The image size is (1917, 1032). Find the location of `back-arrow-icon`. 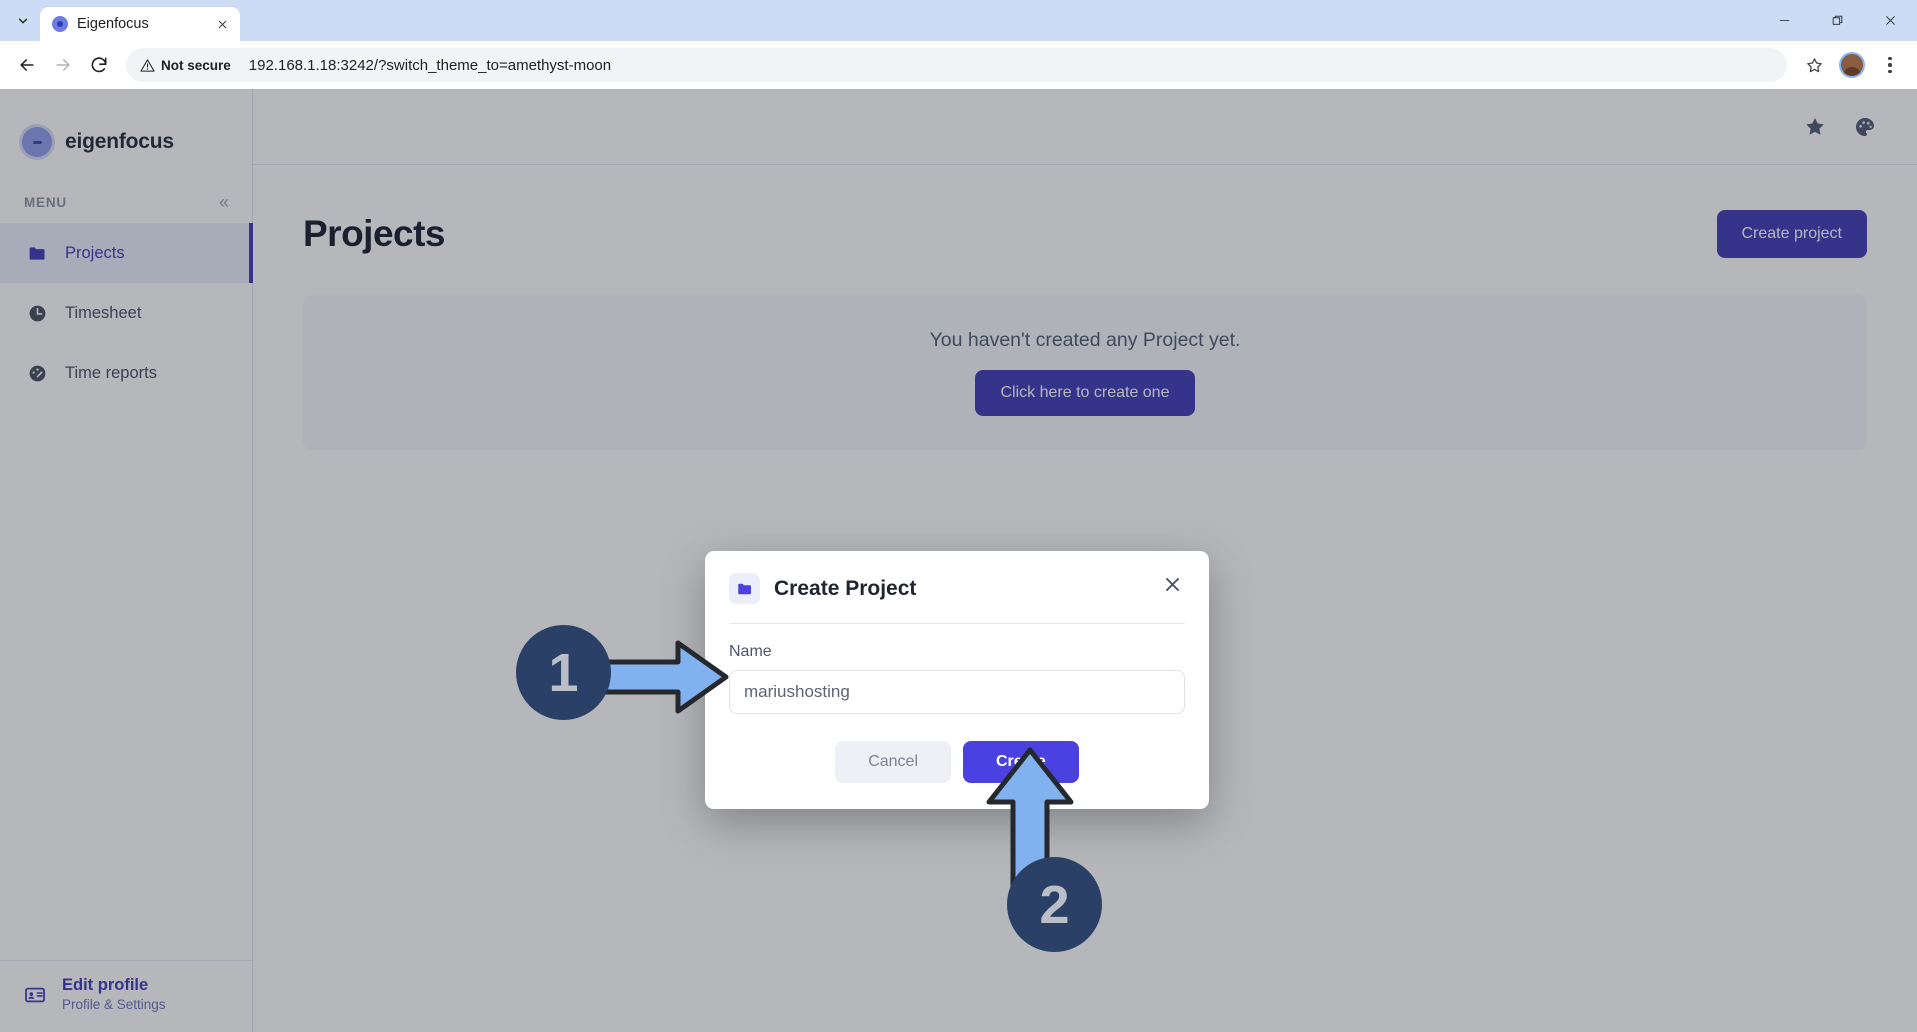

back-arrow-icon is located at coordinates (27, 65).